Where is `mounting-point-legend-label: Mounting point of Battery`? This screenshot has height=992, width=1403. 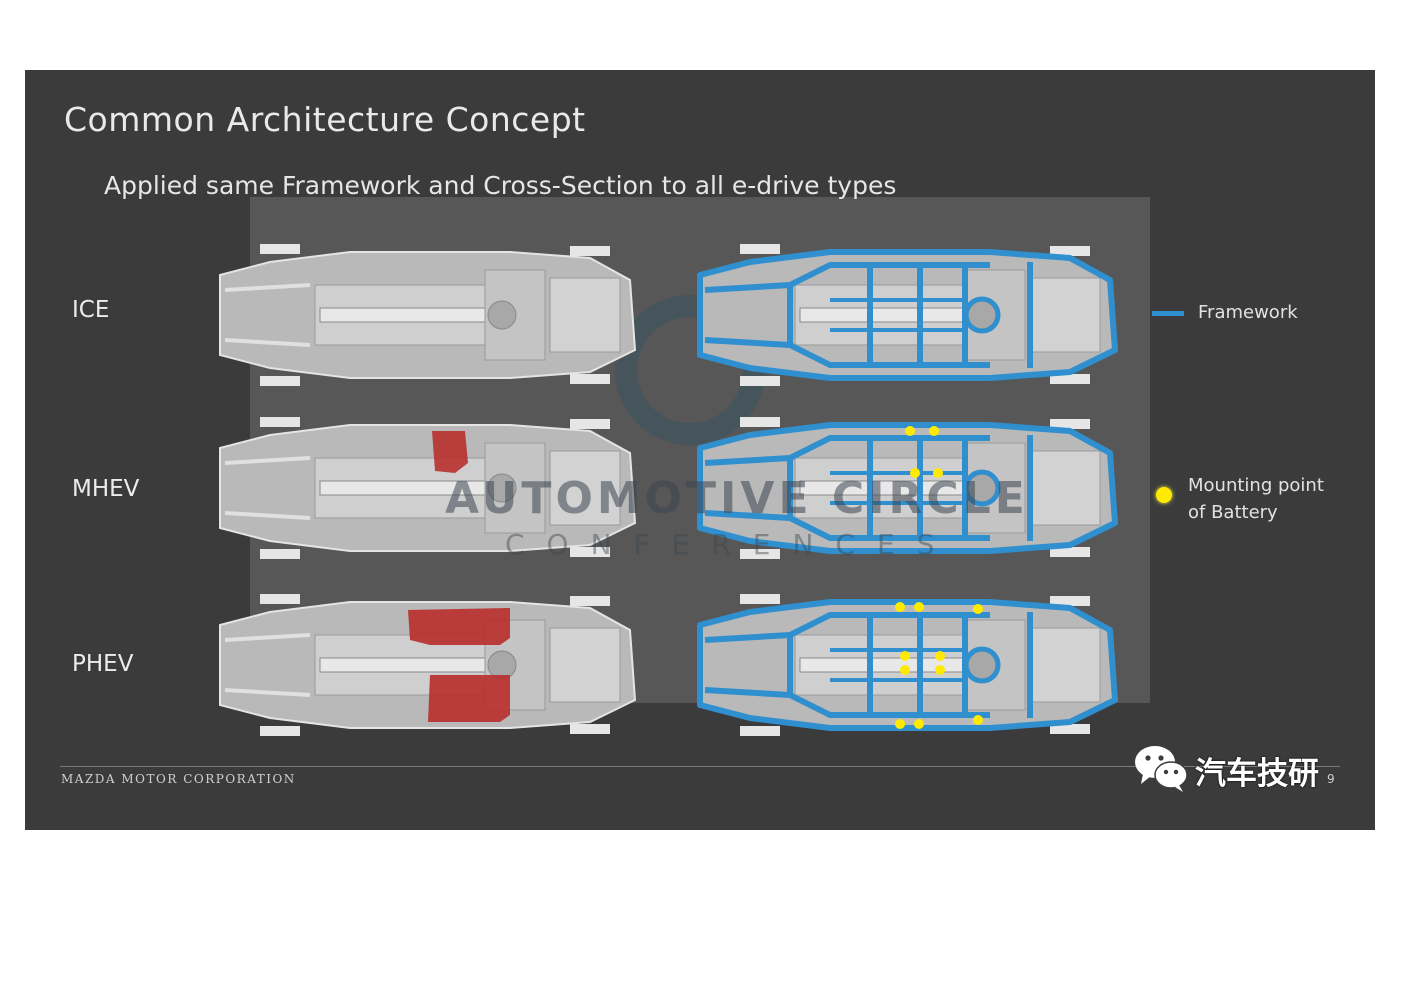
mounting-point-legend-label: Mounting point of Battery is located at coordinates (1256, 499).